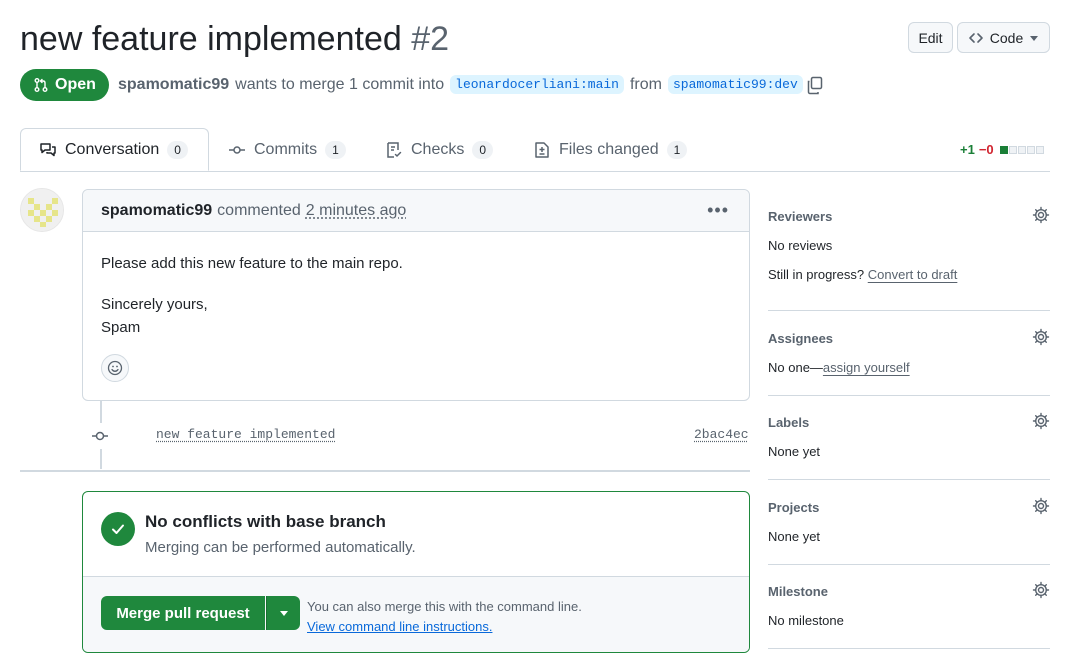  What do you see at coordinates (280, 547) in the screenshot?
I see `merge-status-subtitle: Merging can be performed automatically.` at bounding box center [280, 547].